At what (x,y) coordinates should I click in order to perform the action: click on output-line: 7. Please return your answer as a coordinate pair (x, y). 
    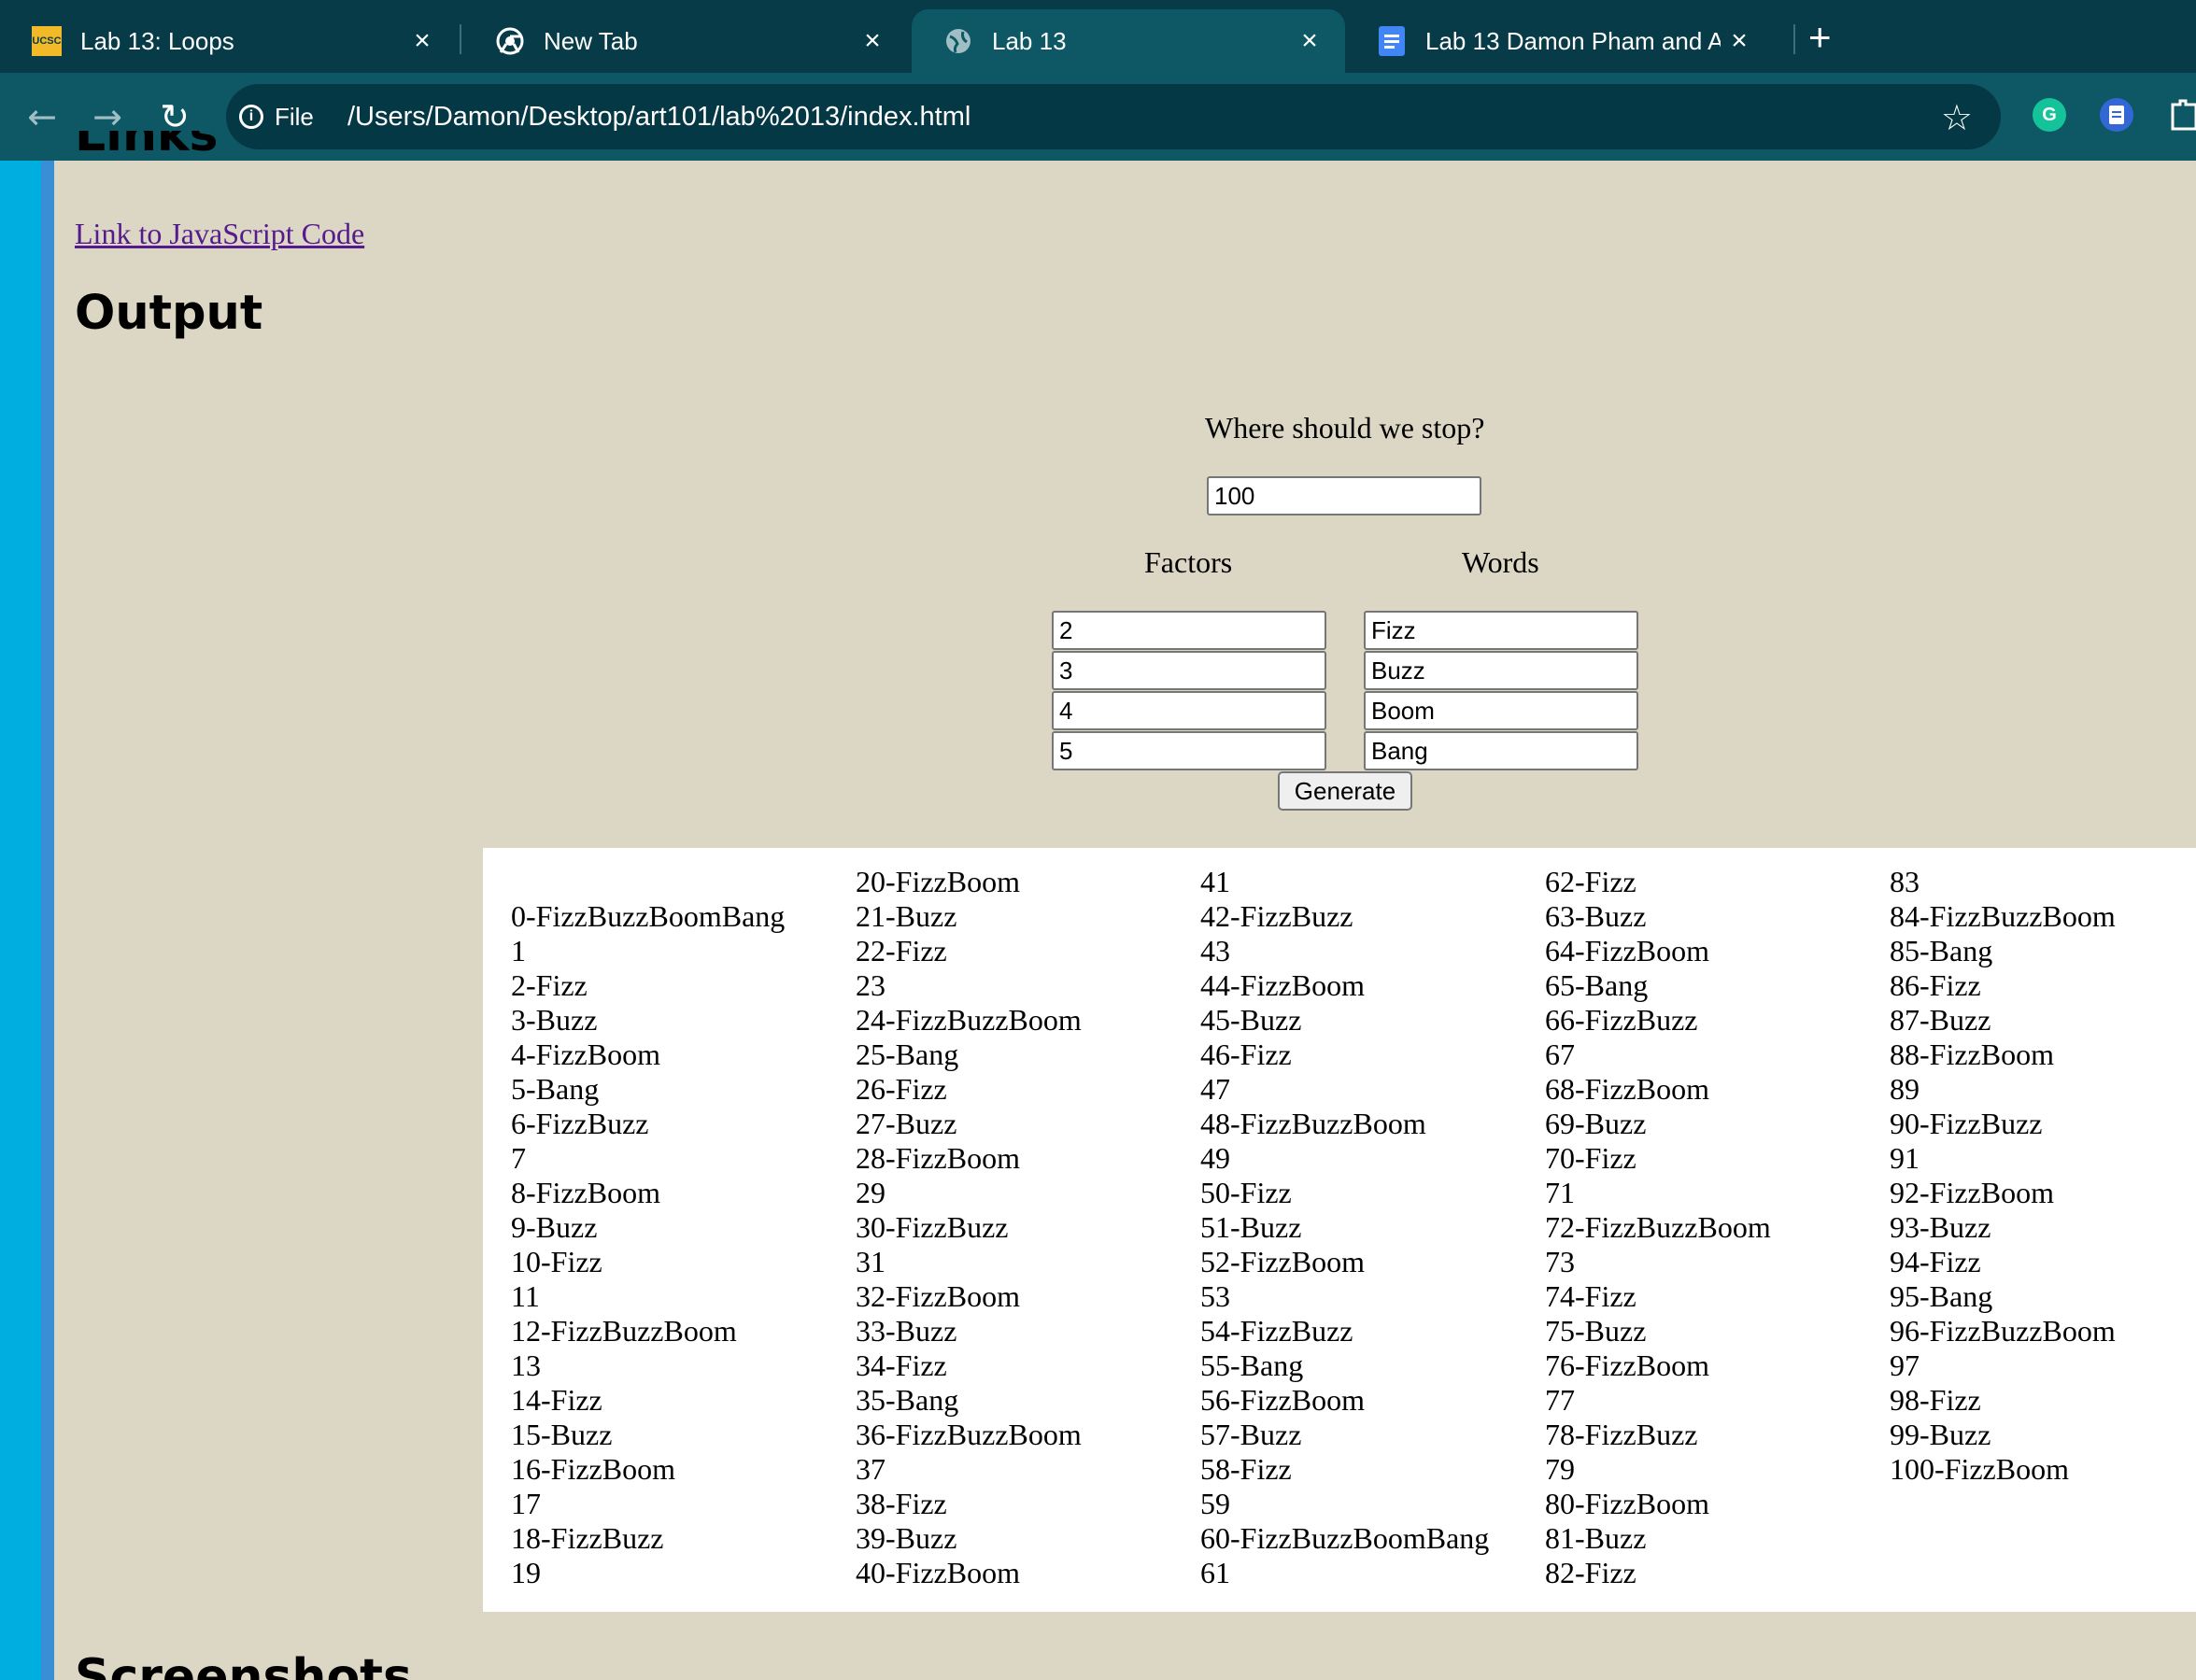
    Looking at the image, I should click on (518, 1158).